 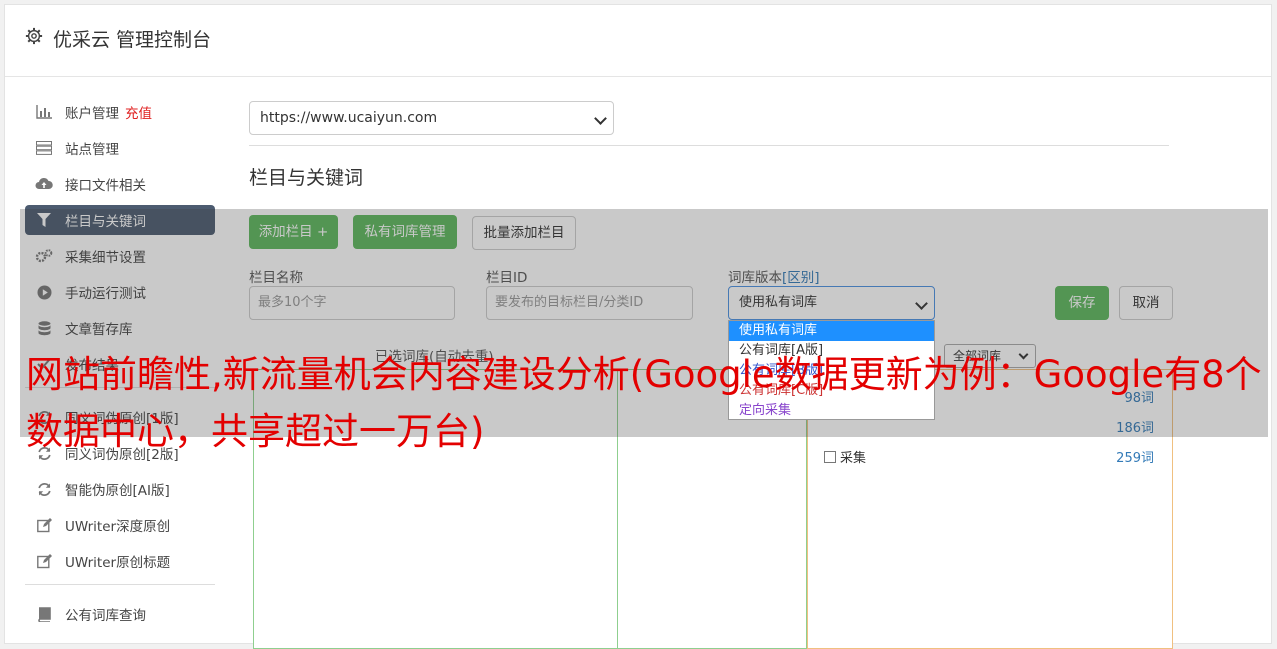 What do you see at coordinates (638, 41) in the screenshot?
I see `header: 优采云 管理控制台` at bounding box center [638, 41].